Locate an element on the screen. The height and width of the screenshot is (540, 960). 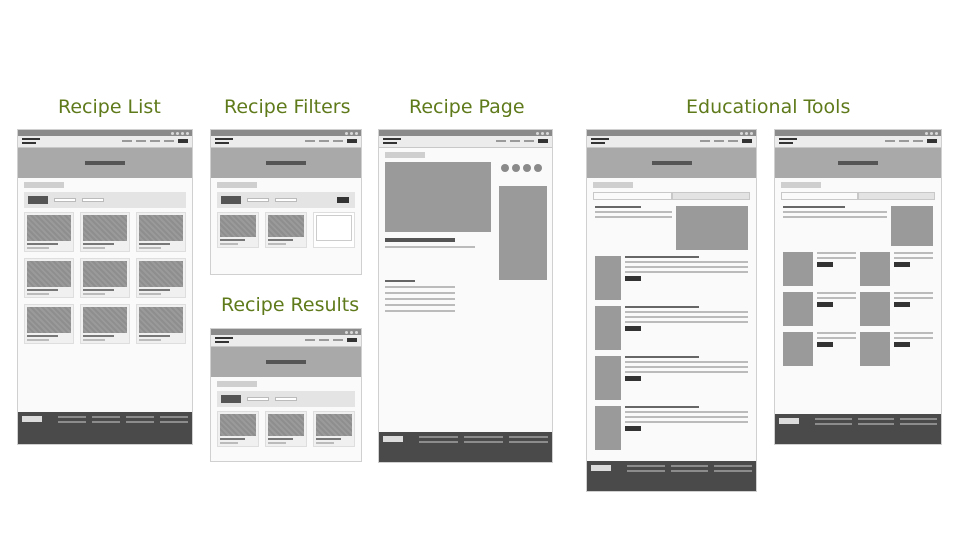
title-educational-tools: Educational Tools is located at coordinates (768, 107).